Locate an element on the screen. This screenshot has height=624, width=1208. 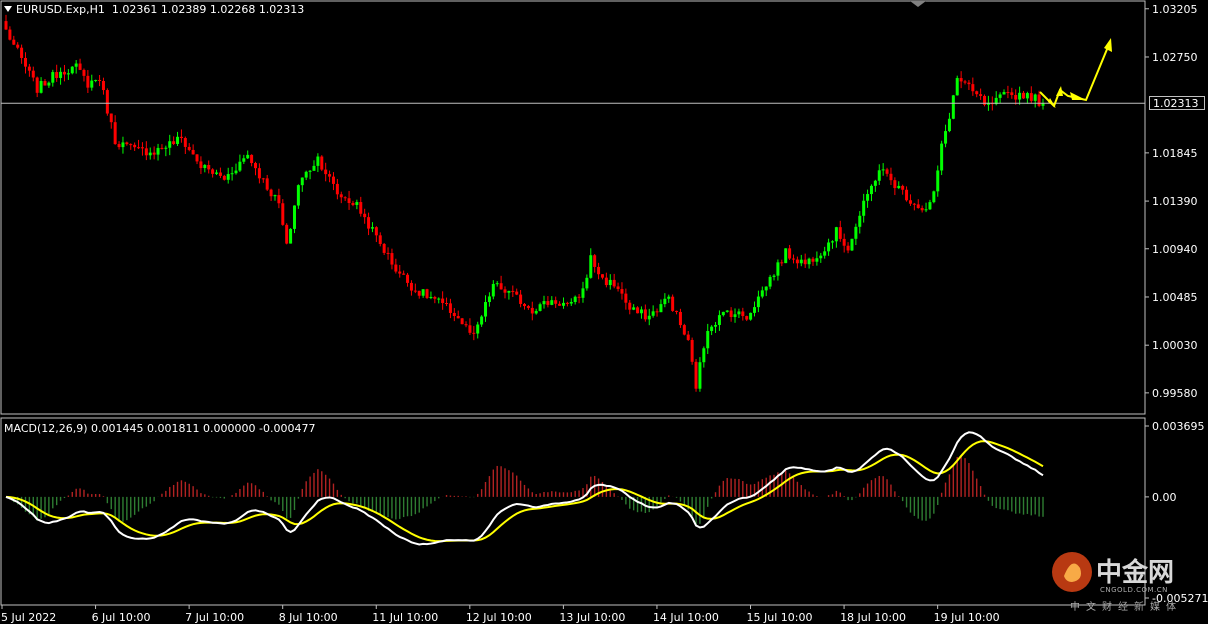
time-tick-label: 12 Jul 10:00 is located at coordinates (499, 617).